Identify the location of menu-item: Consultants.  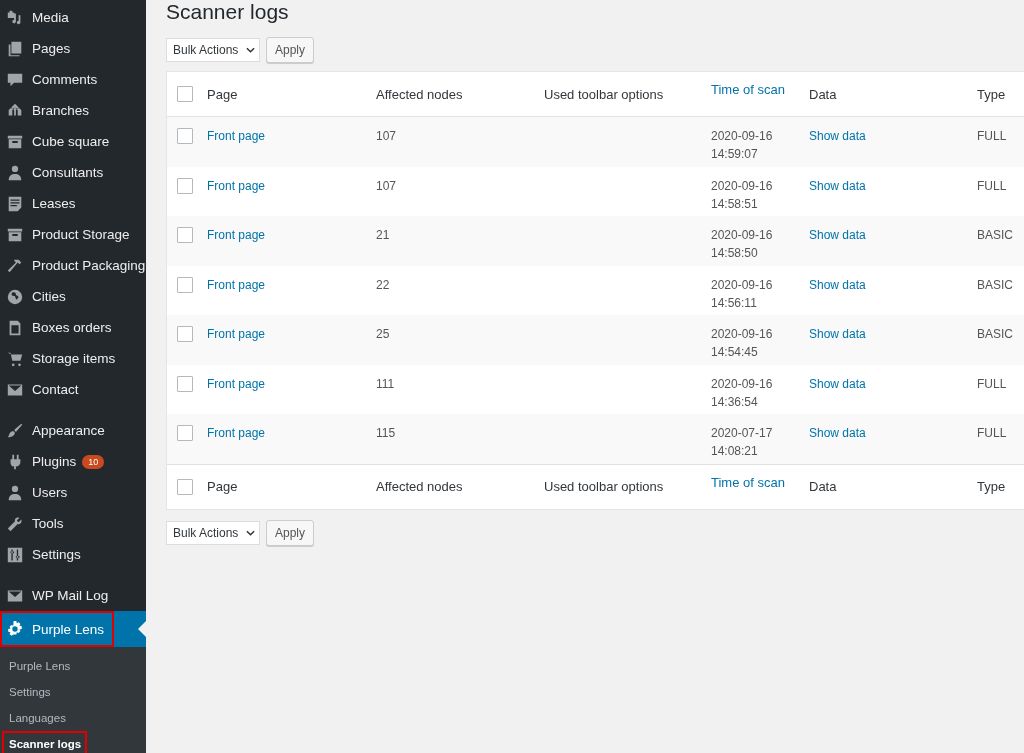
(73, 172).